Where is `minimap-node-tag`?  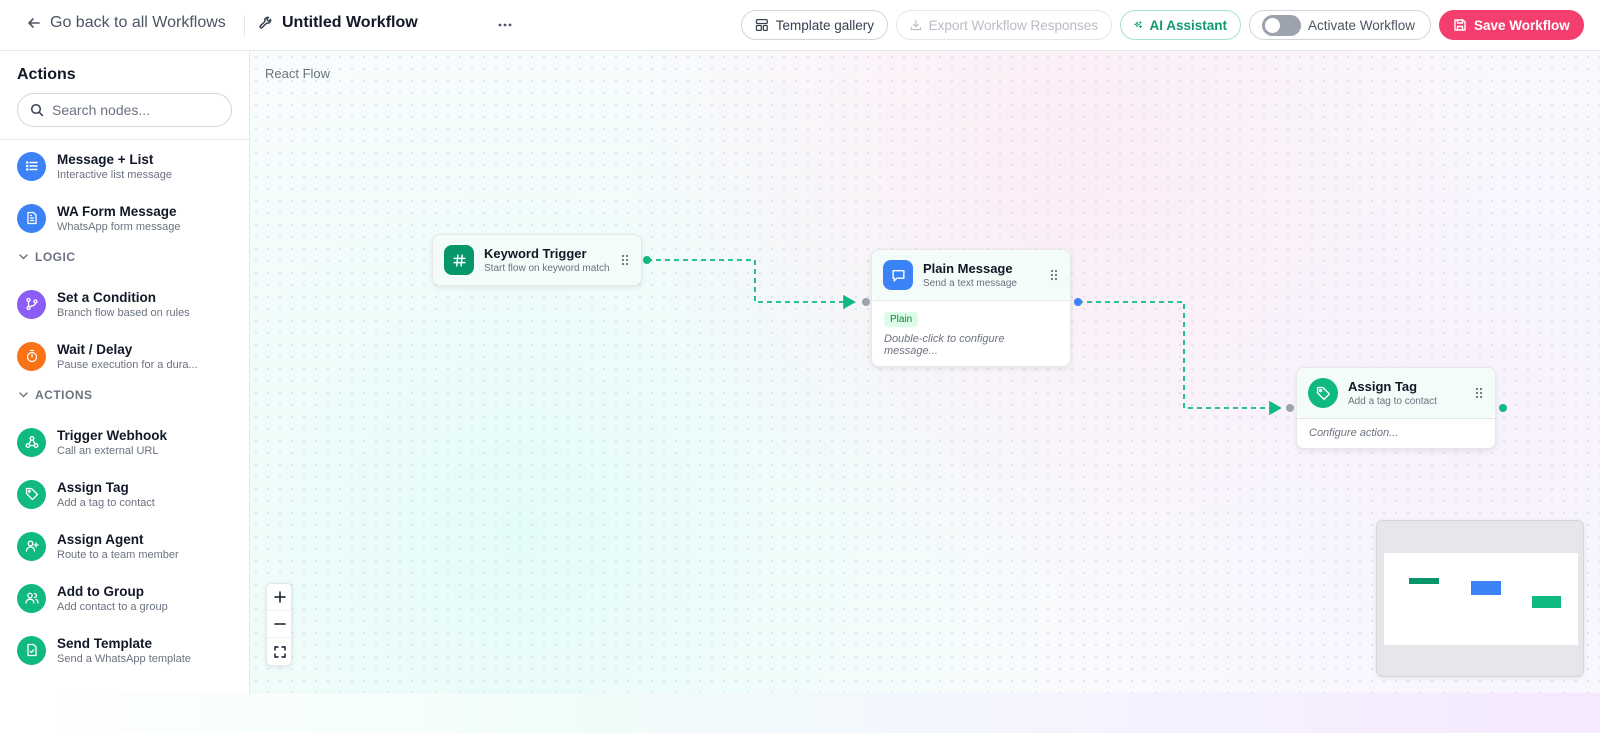 minimap-node-tag is located at coordinates (1546, 602).